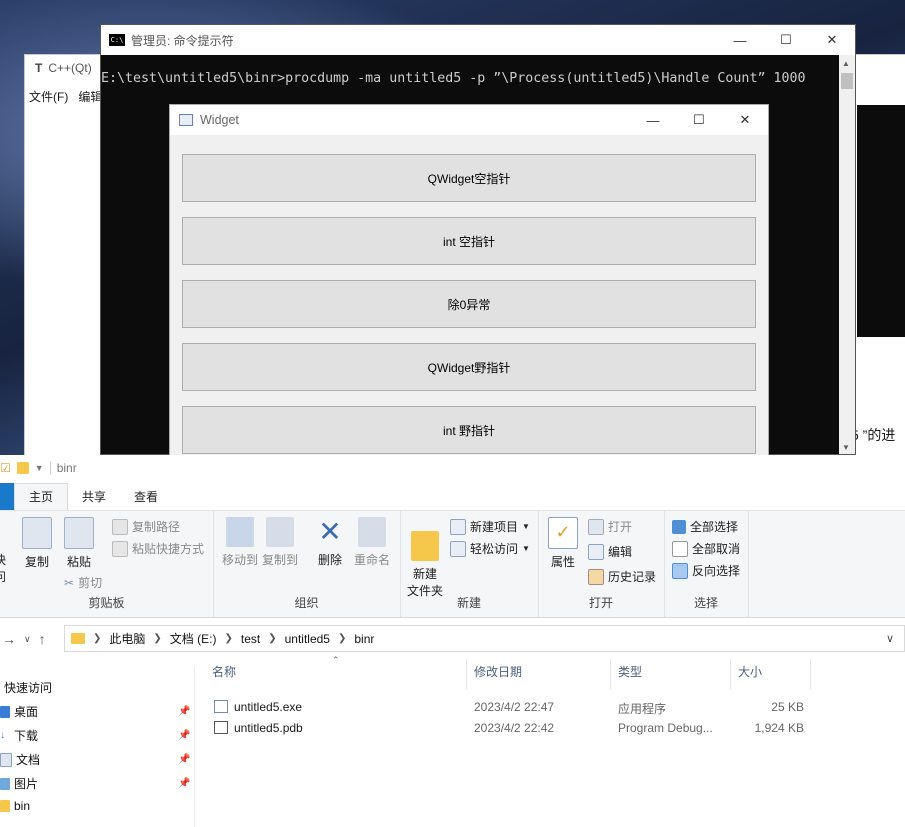 The image size is (905, 827). I want to click on documents-icon, so click(6, 759).